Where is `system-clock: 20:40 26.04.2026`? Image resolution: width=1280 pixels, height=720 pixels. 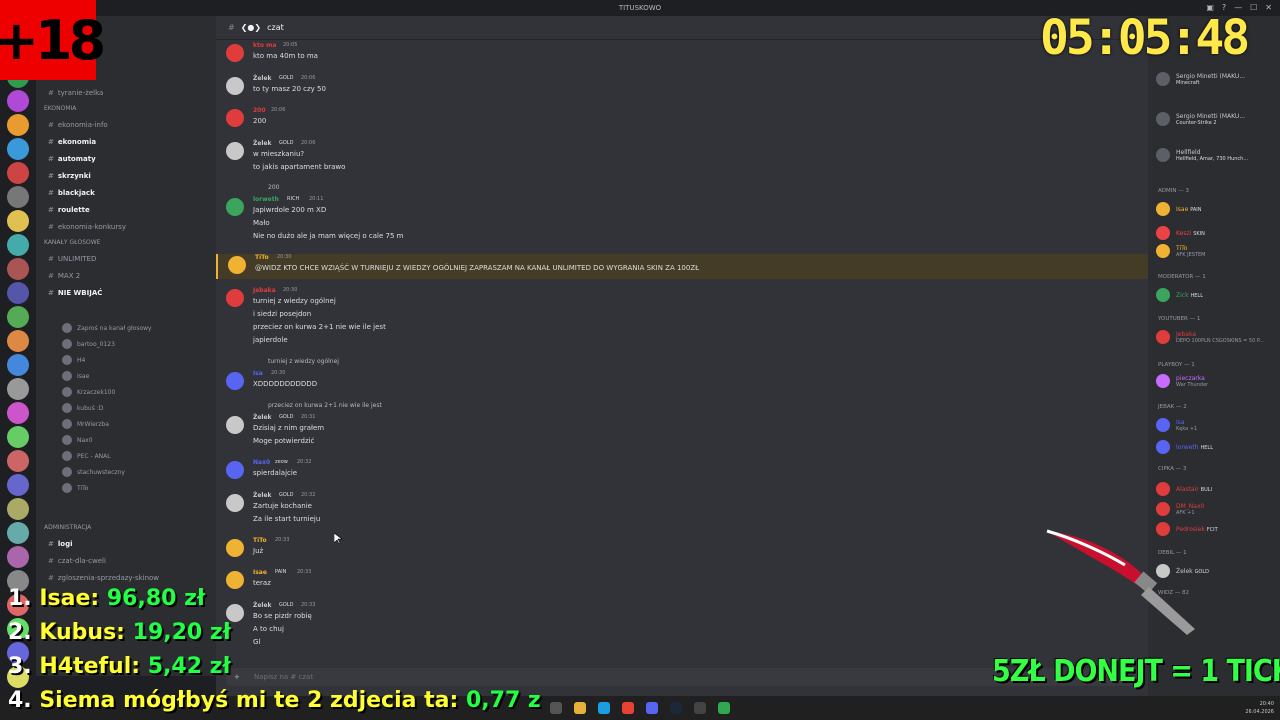
system-clock: 20:40 26.04.2026 is located at coordinates (1259, 708).